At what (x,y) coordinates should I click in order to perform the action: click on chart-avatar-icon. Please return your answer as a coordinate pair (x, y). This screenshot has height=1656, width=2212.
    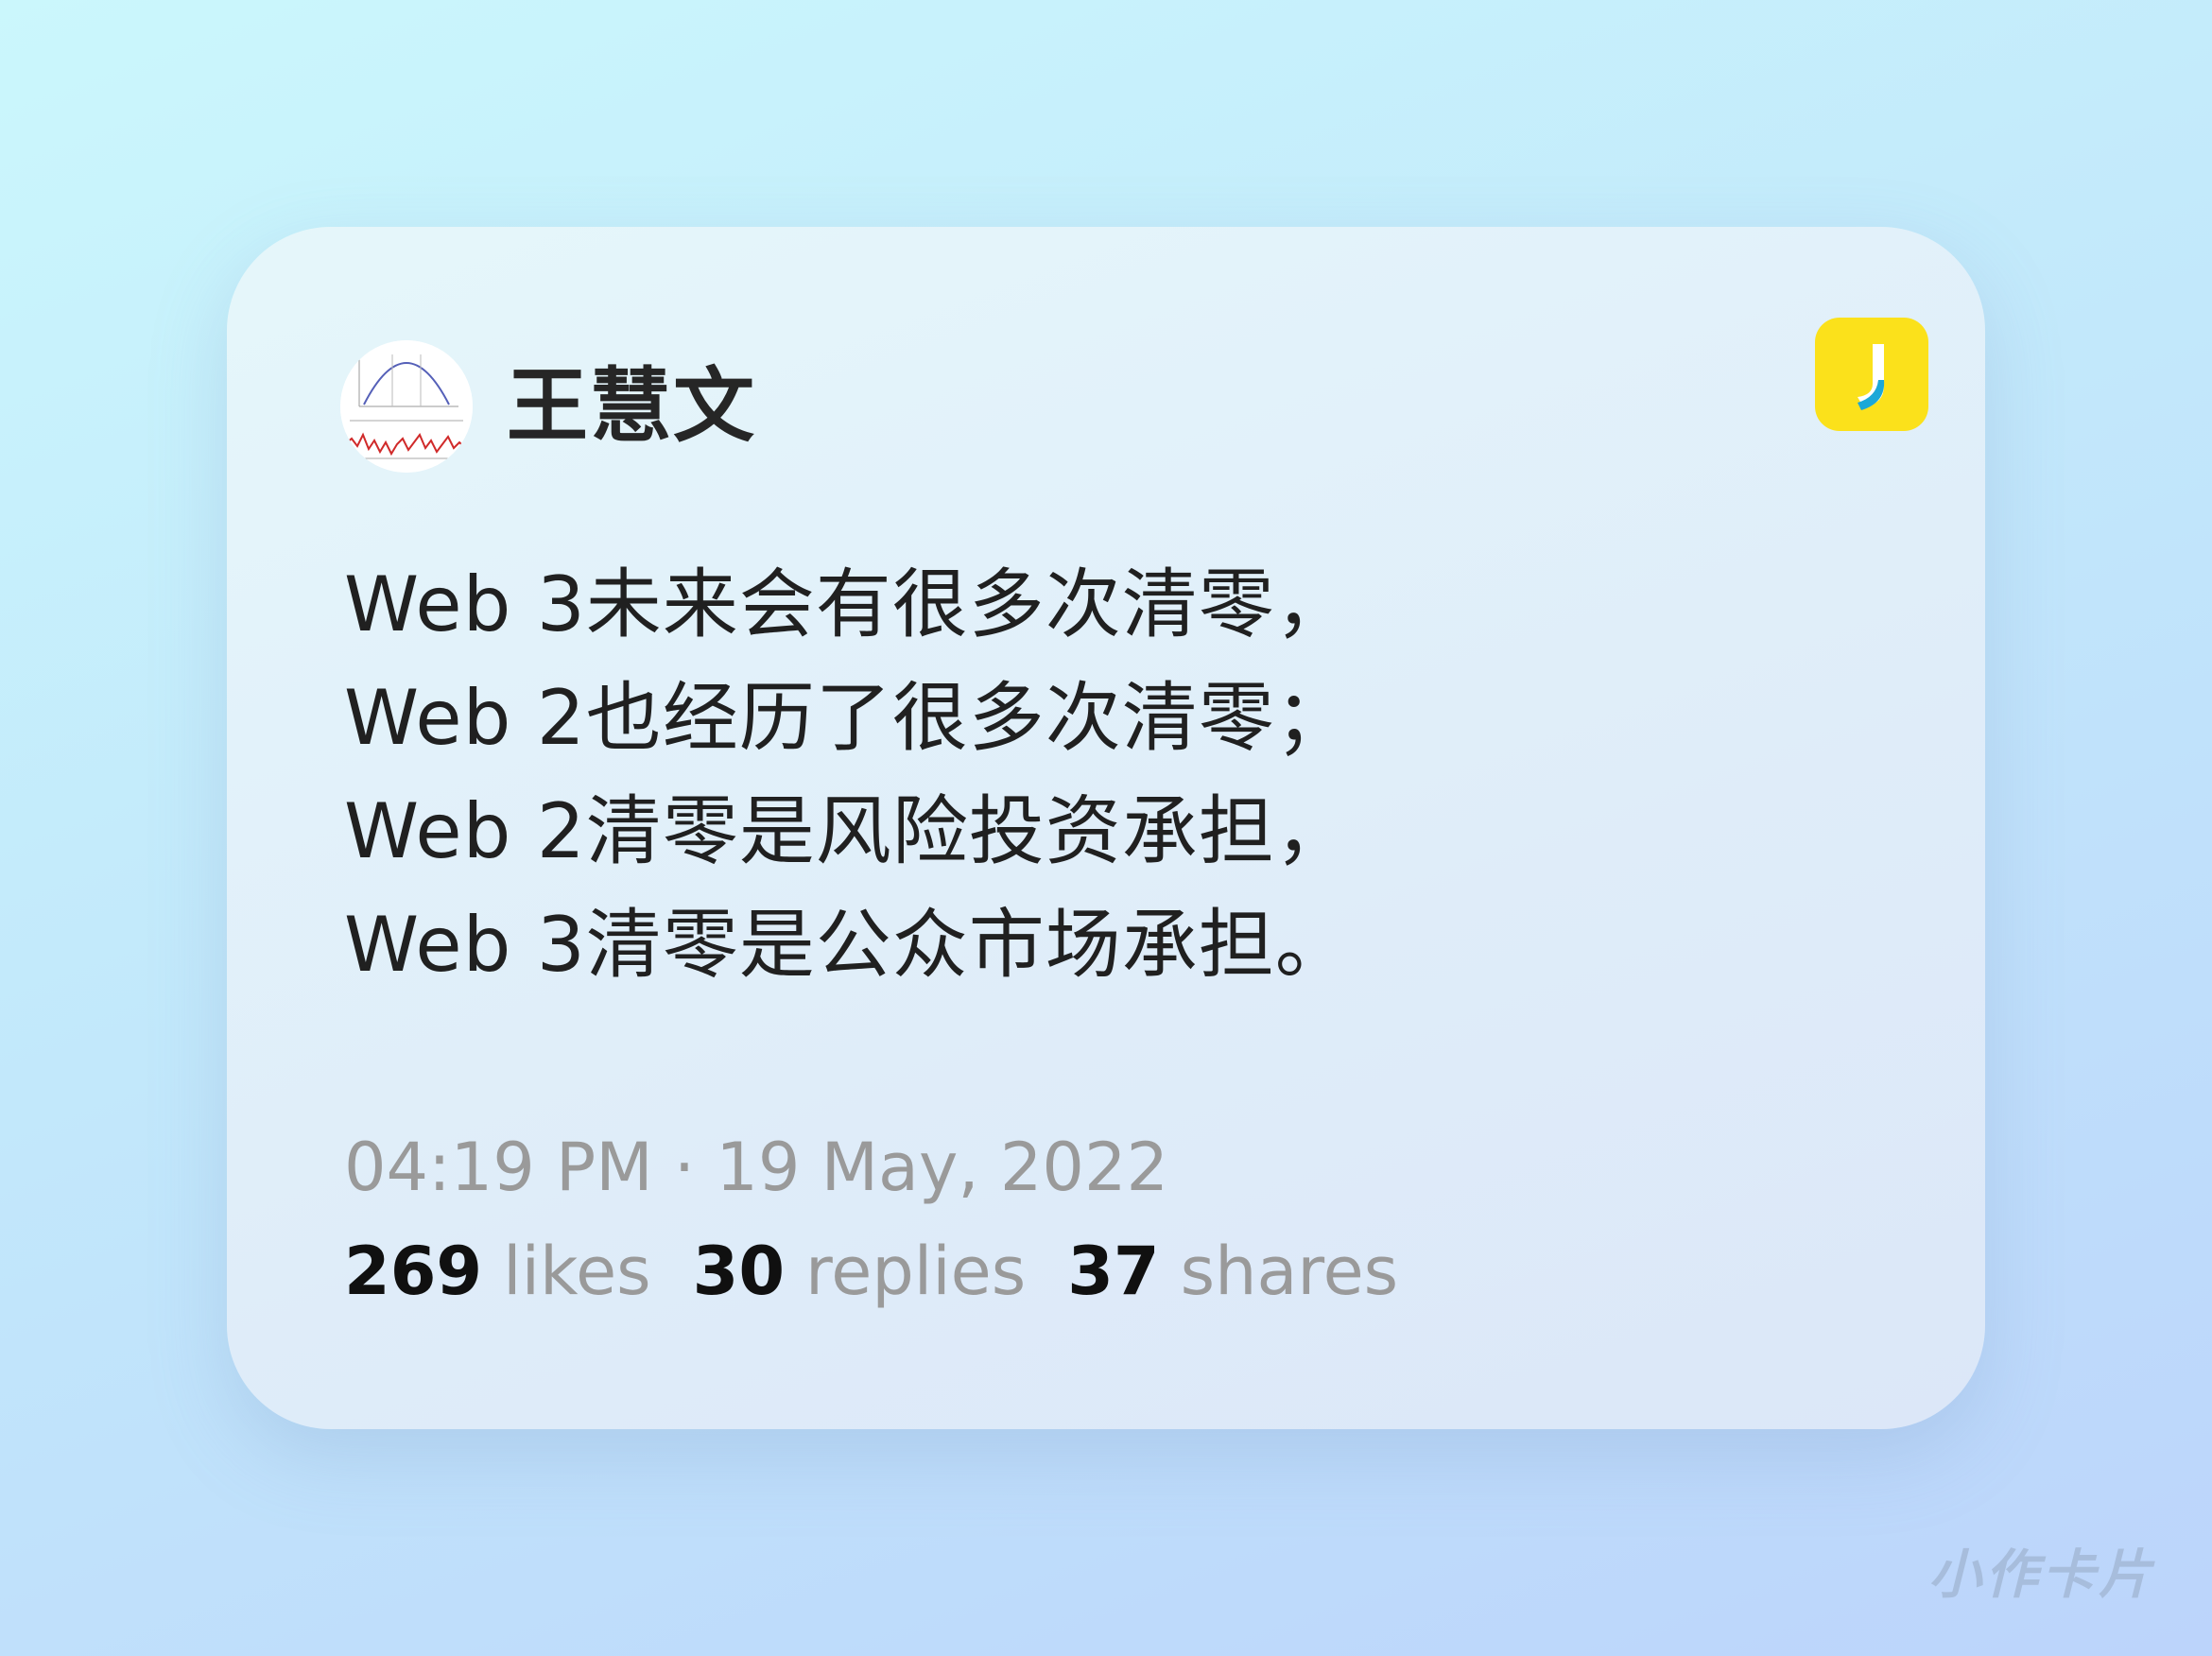
    Looking at the image, I should click on (406, 406).